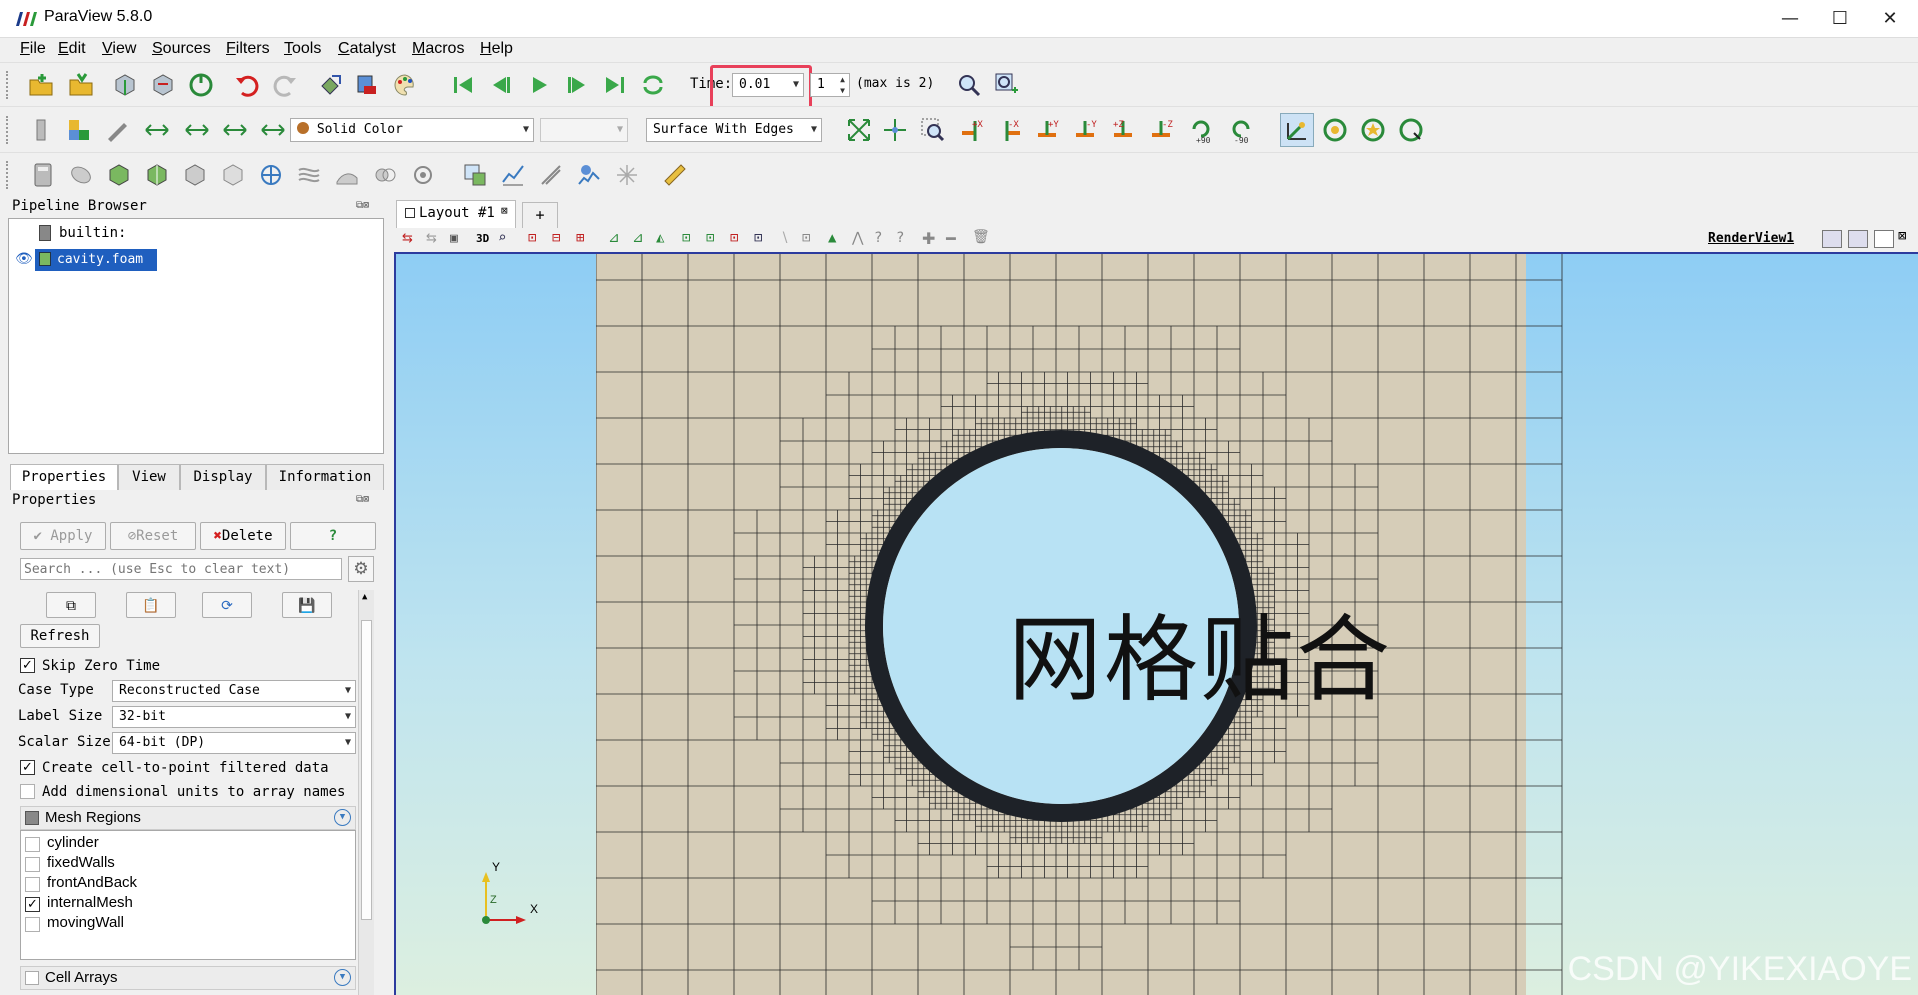  Describe the element at coordinates (540, 215) in the screenshot. I see `add-layout-button: +` at that location.